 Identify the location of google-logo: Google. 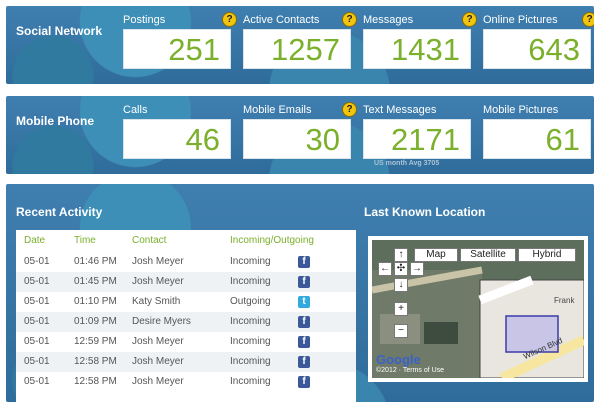
(398, 359).